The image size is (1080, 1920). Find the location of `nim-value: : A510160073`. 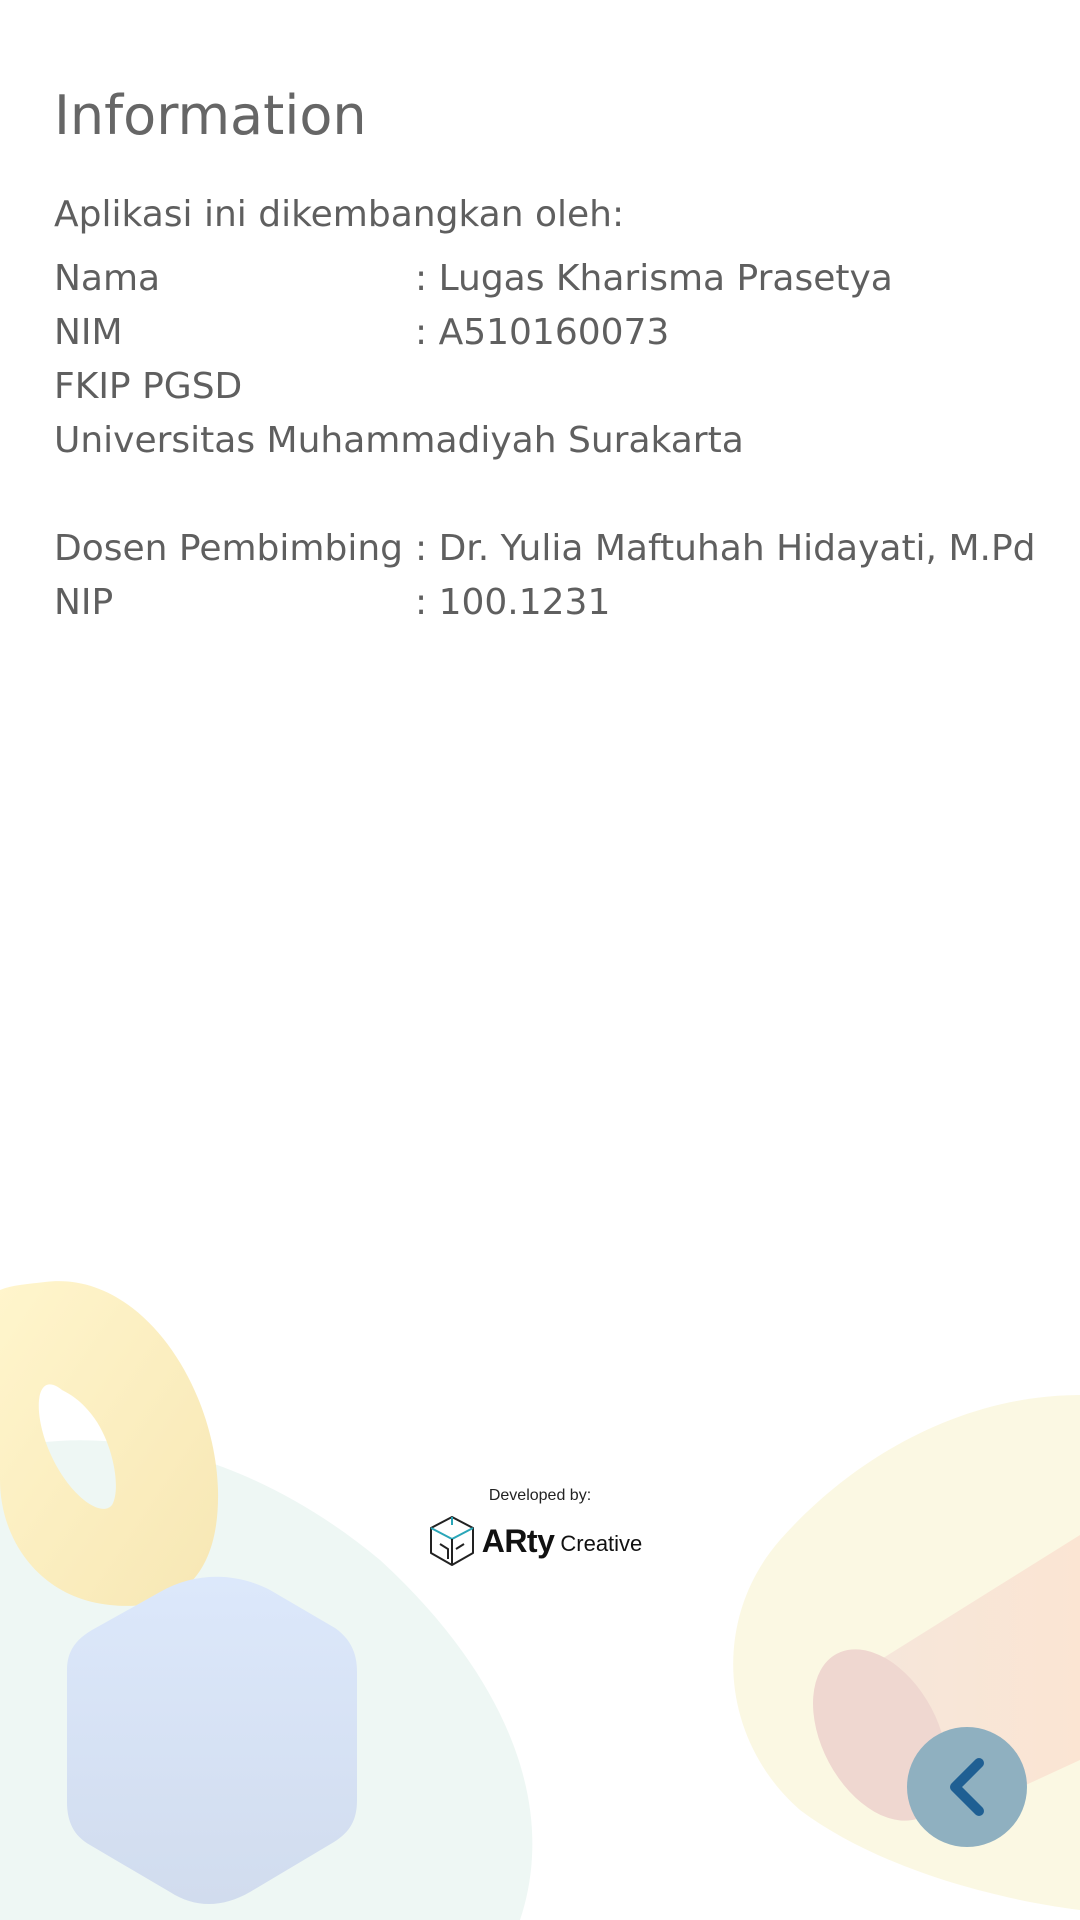

nim-value: : A510160073 is located at coordinates (542, 332).